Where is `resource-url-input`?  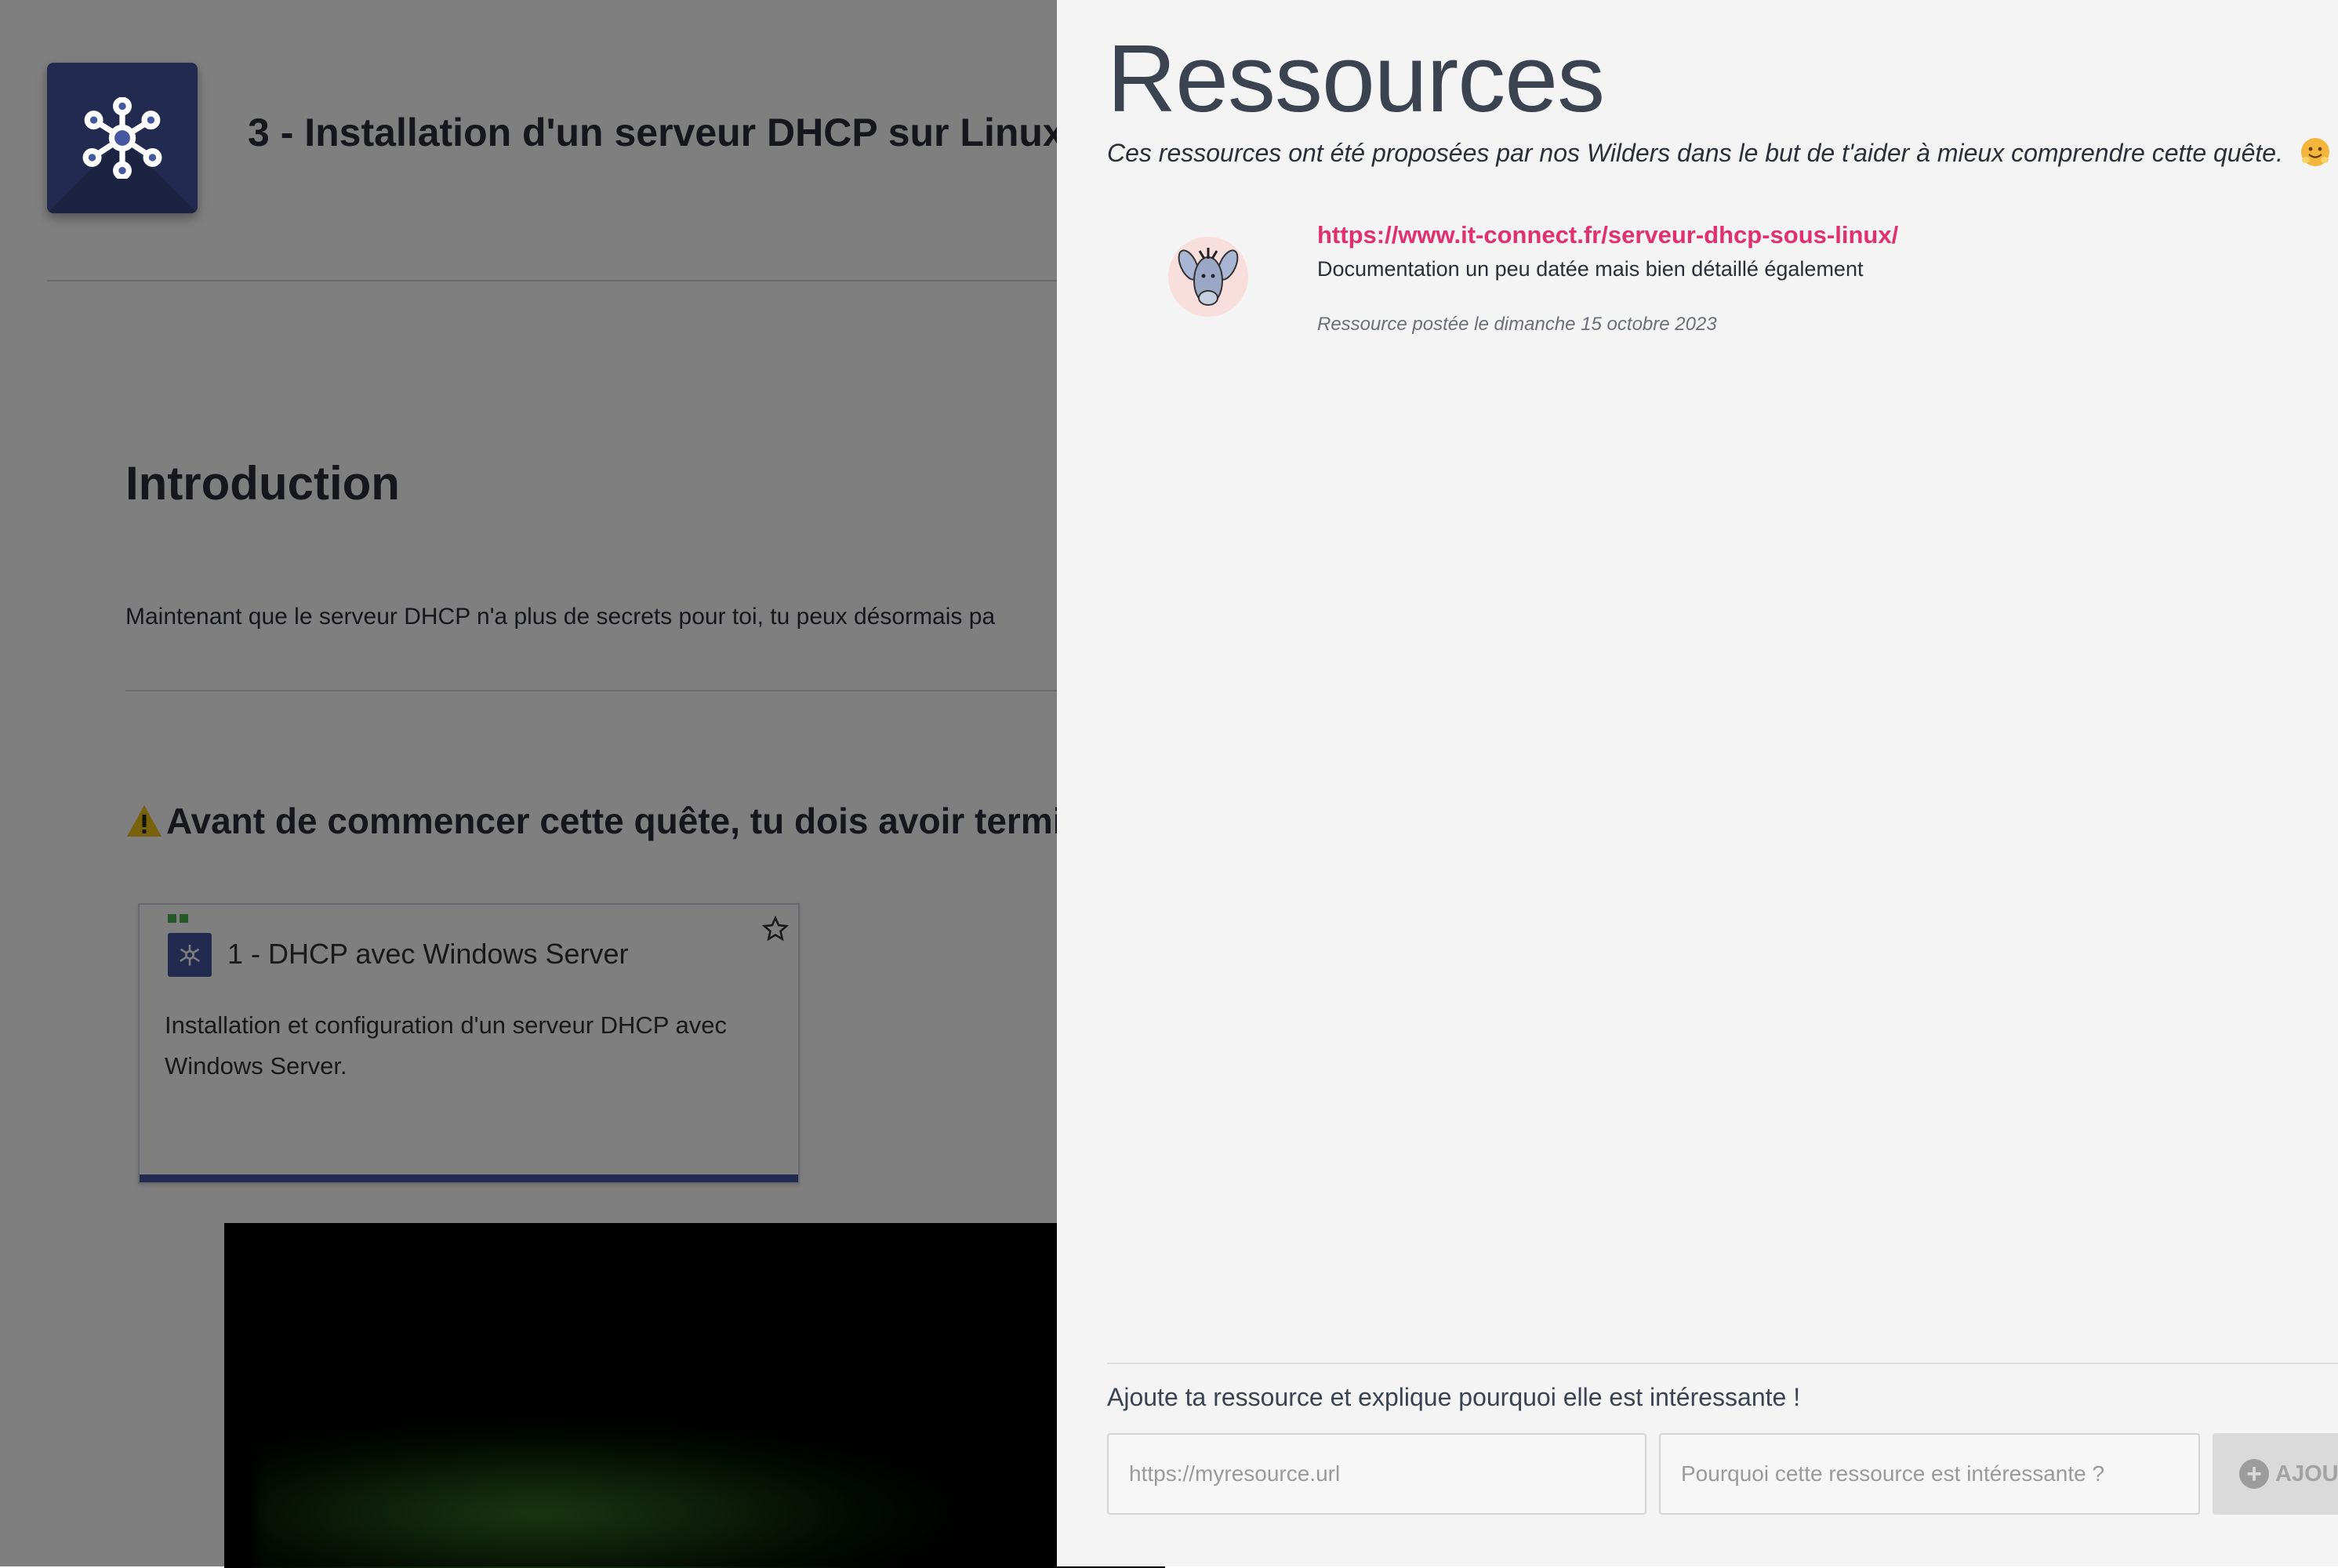 resource-url-input is located at coordinates (1376, 1474).